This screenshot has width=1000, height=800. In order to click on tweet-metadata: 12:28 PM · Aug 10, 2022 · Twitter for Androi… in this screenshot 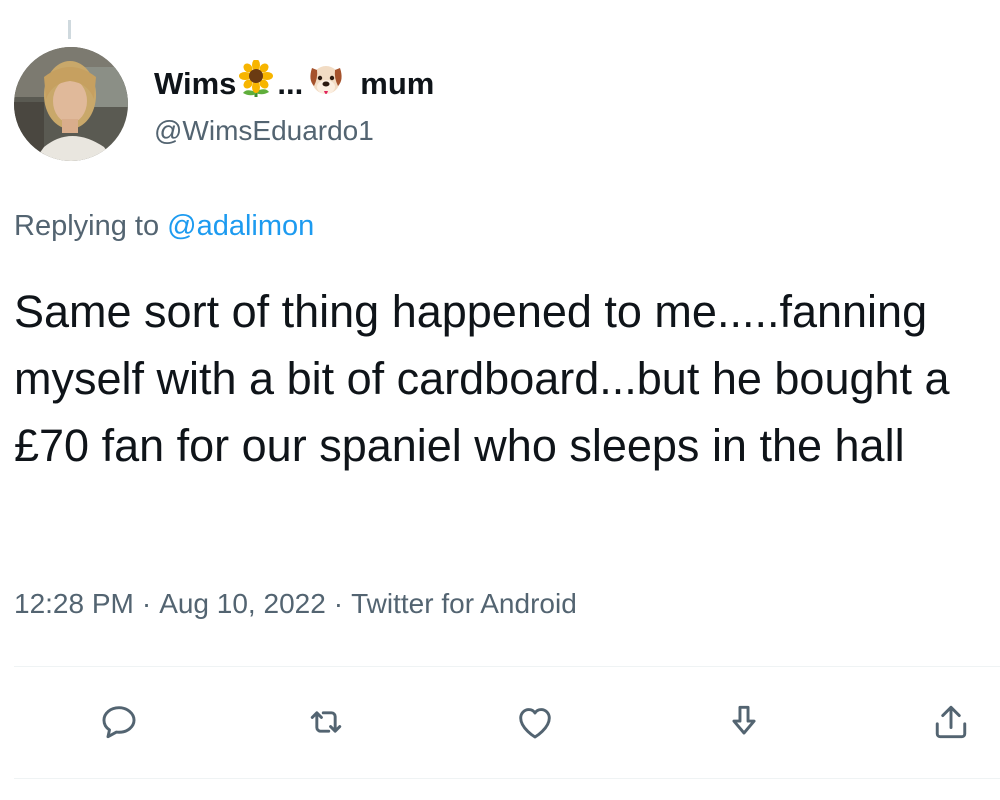, I will do `click(295, 604)`.